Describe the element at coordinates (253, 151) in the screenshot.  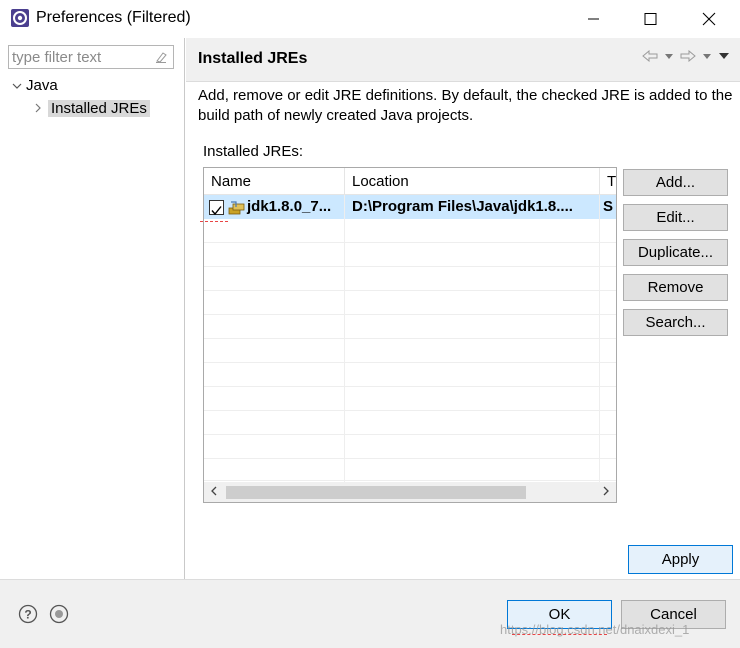
I see `installed-jres-label: Installed JREs:` at that location.